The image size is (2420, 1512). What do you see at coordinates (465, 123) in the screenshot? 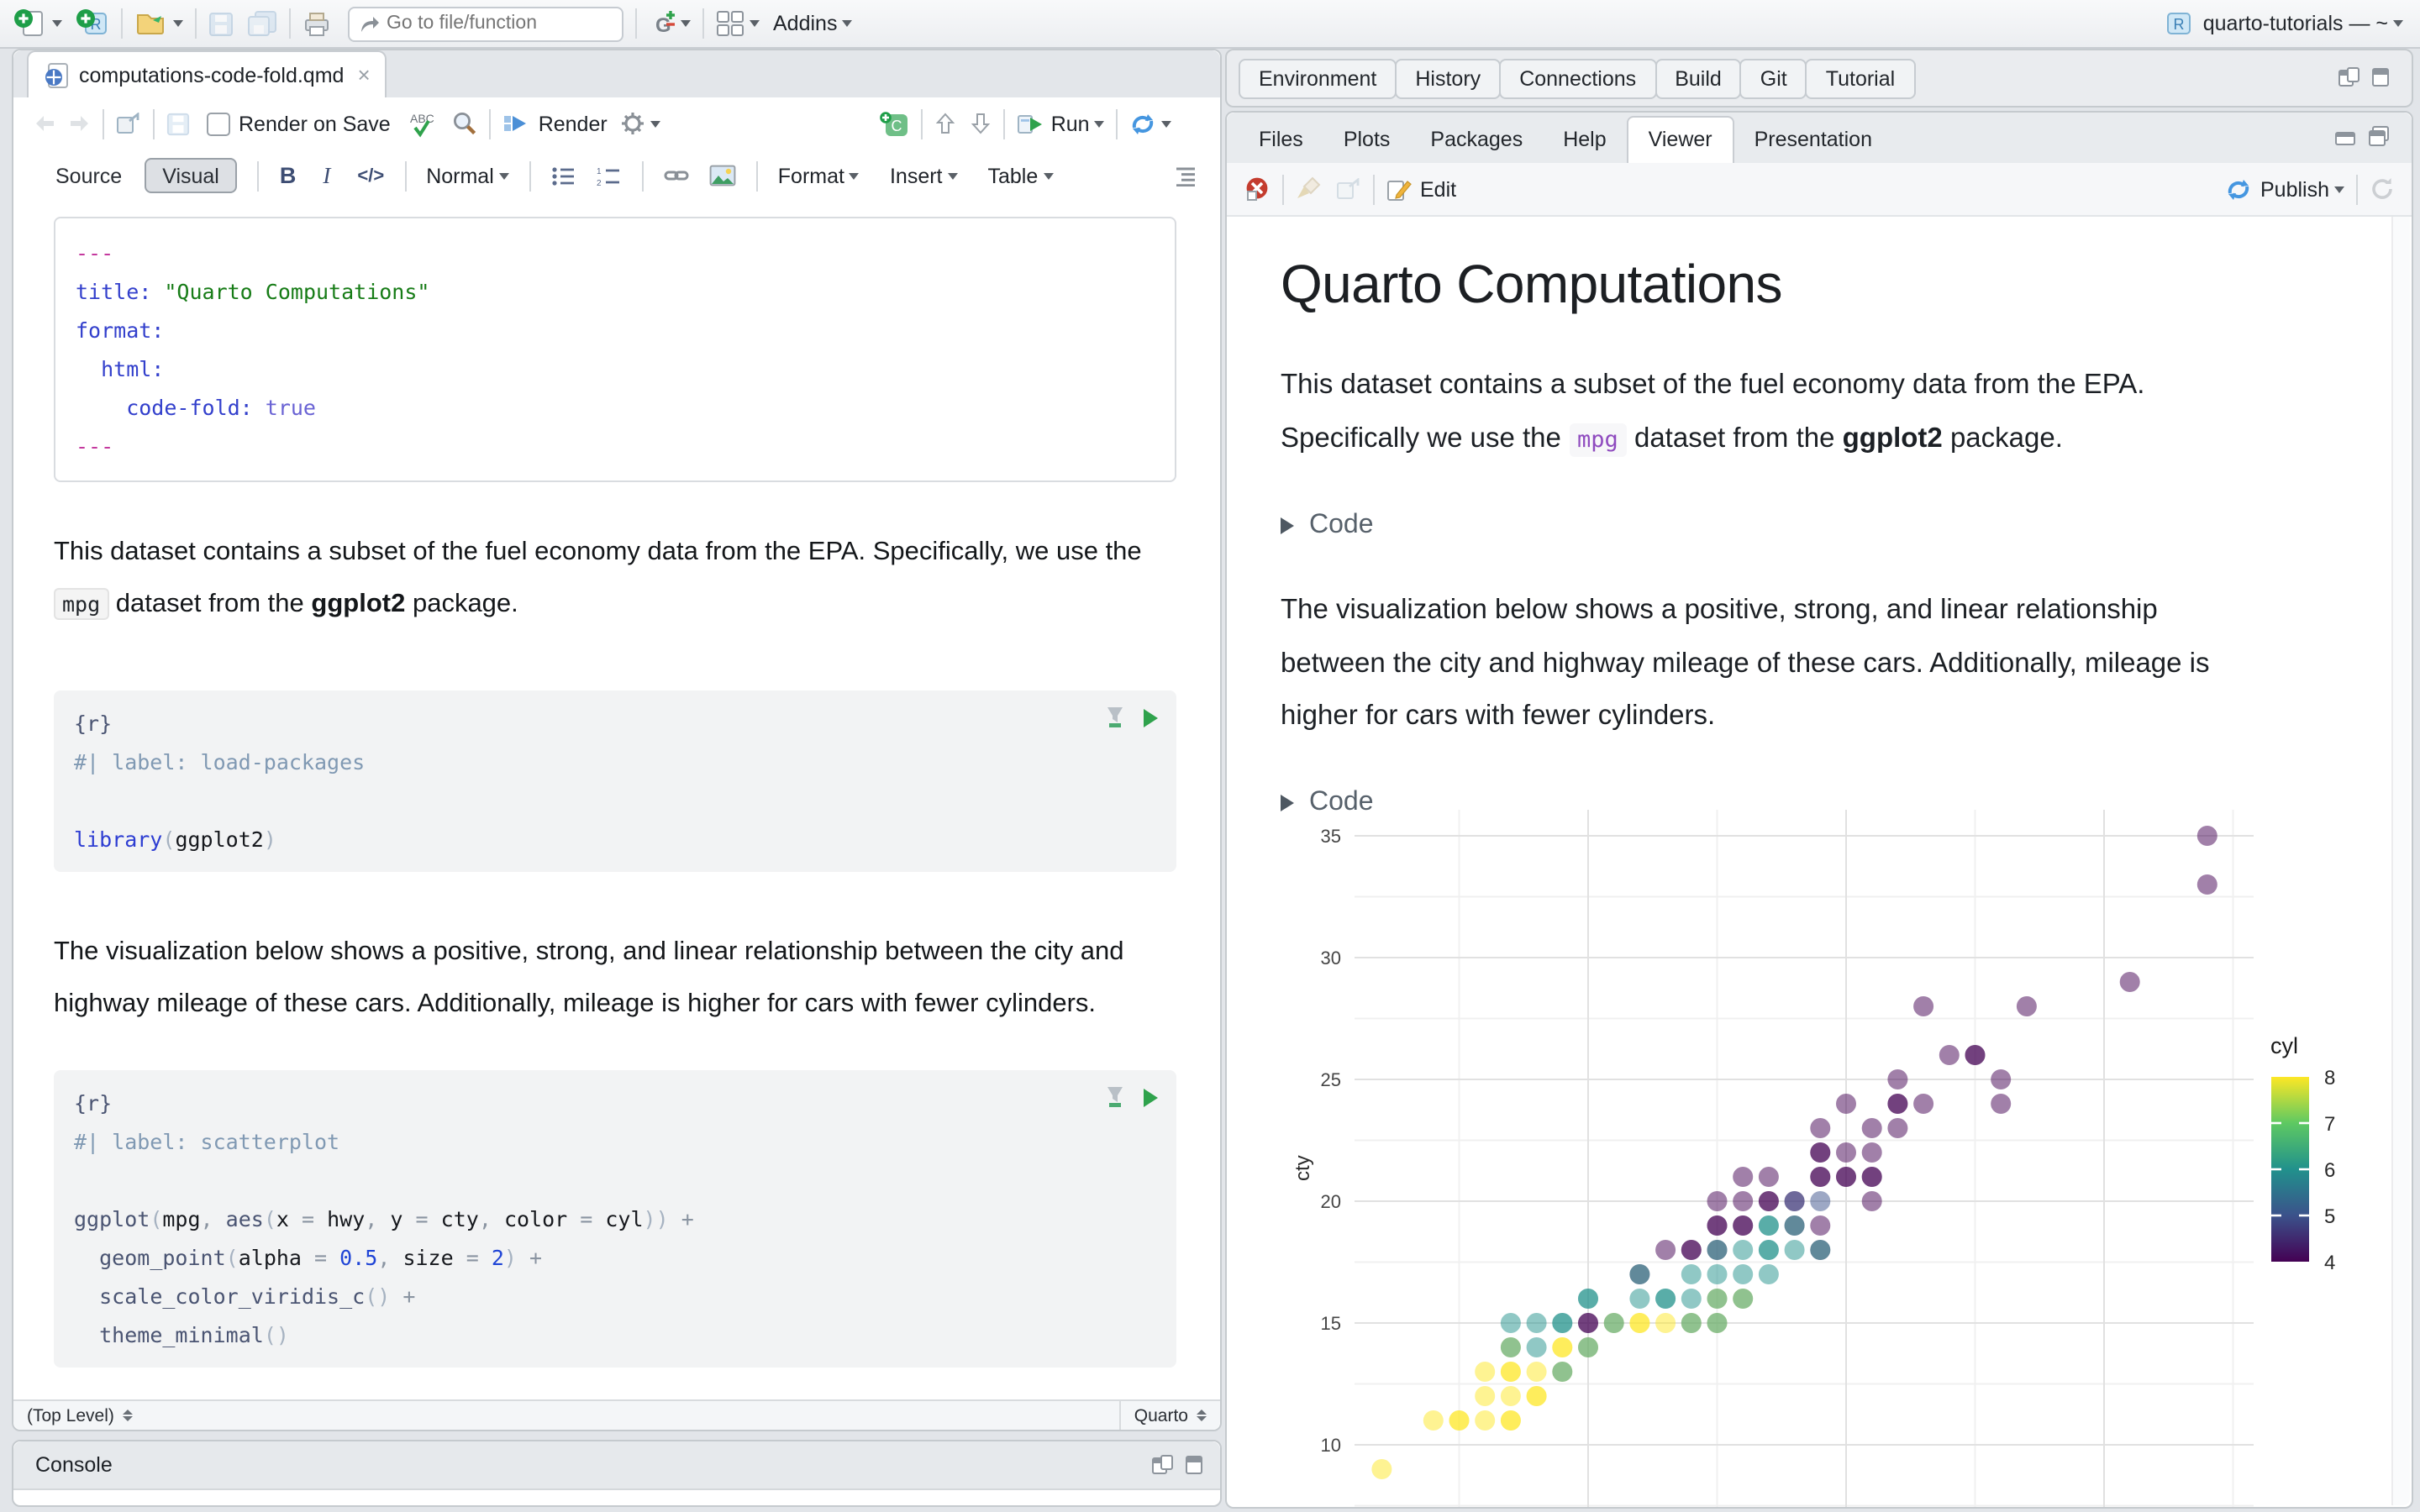
I see `find-button` at bounding box center [465, 123].